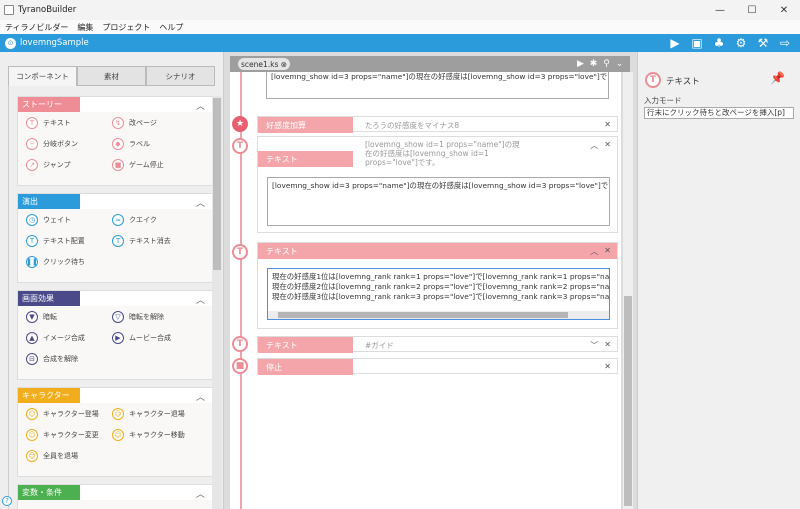 The height and width of the screenshot is (509, 800). I want to click on component-blackout: ▼ 暗転, so click(41, 317).